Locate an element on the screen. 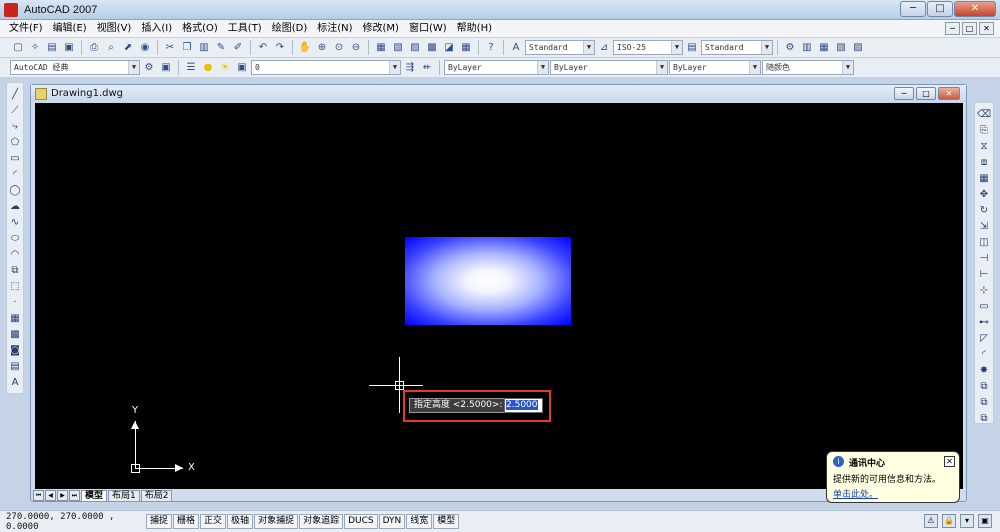  tab-layout2: 布局2 is located at coordinates (156, 495).